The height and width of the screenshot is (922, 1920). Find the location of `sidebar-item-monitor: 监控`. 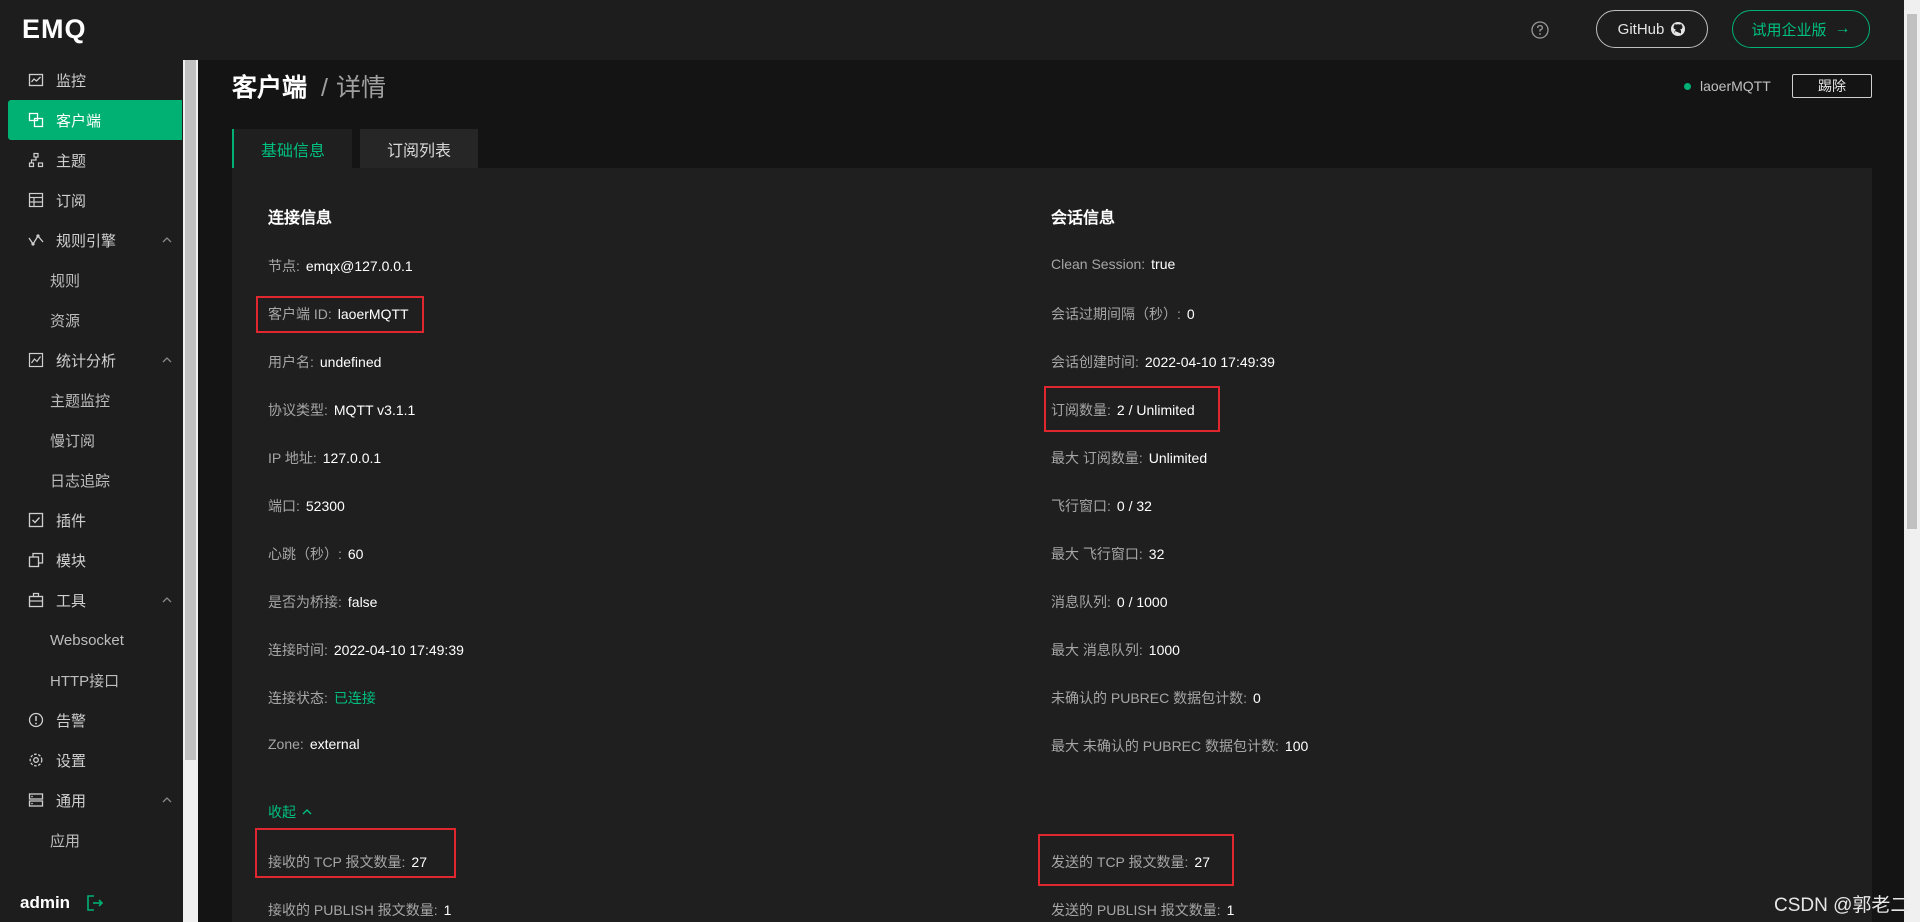

sidebar-item-monitor: 监控 is located at coordinates (91, 80).